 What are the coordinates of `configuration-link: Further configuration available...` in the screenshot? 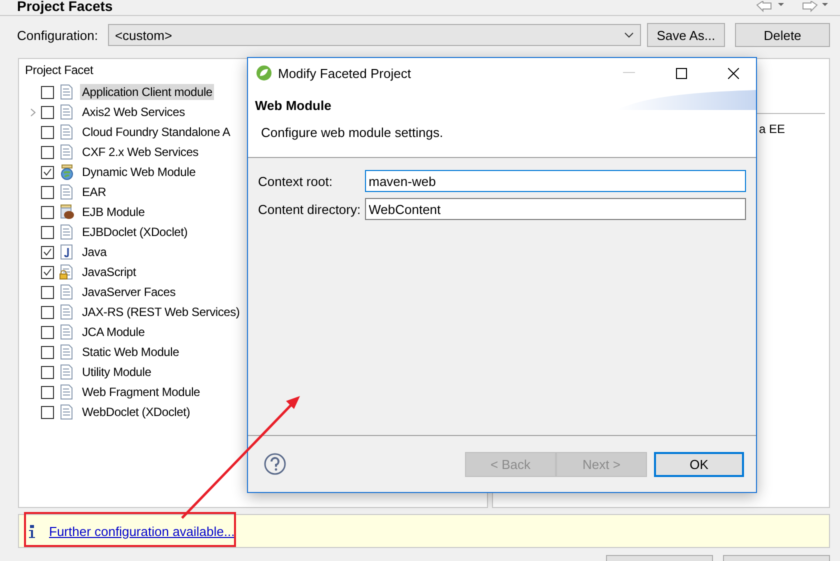 It's located at (142, 531).